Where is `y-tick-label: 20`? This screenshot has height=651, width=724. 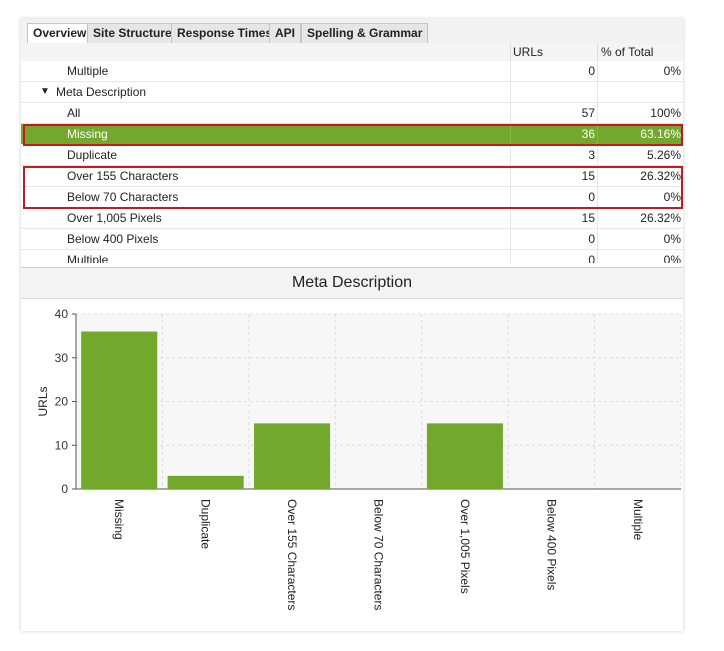 y-tick-label: 20 is located at coordinates (62, 402).